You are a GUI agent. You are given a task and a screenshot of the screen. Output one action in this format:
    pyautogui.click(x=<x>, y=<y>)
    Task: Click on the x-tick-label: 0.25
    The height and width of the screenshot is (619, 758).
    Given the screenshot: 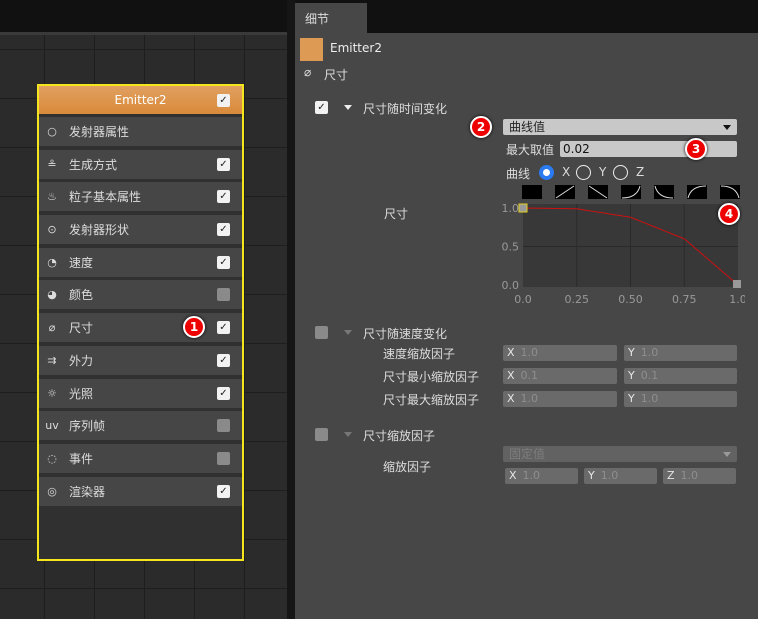 What is the action you would take?
    pyautogui.click(x=577, y=299)
    